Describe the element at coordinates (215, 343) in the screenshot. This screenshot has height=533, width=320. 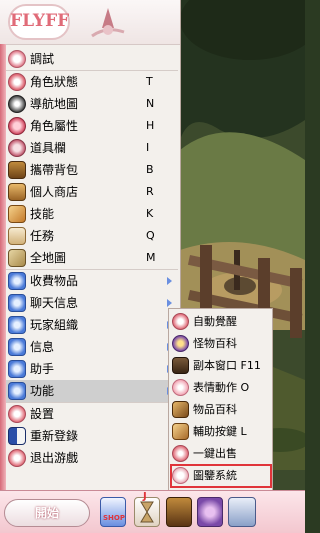
I see `submenu-item-label: 怪物百科` at that location.